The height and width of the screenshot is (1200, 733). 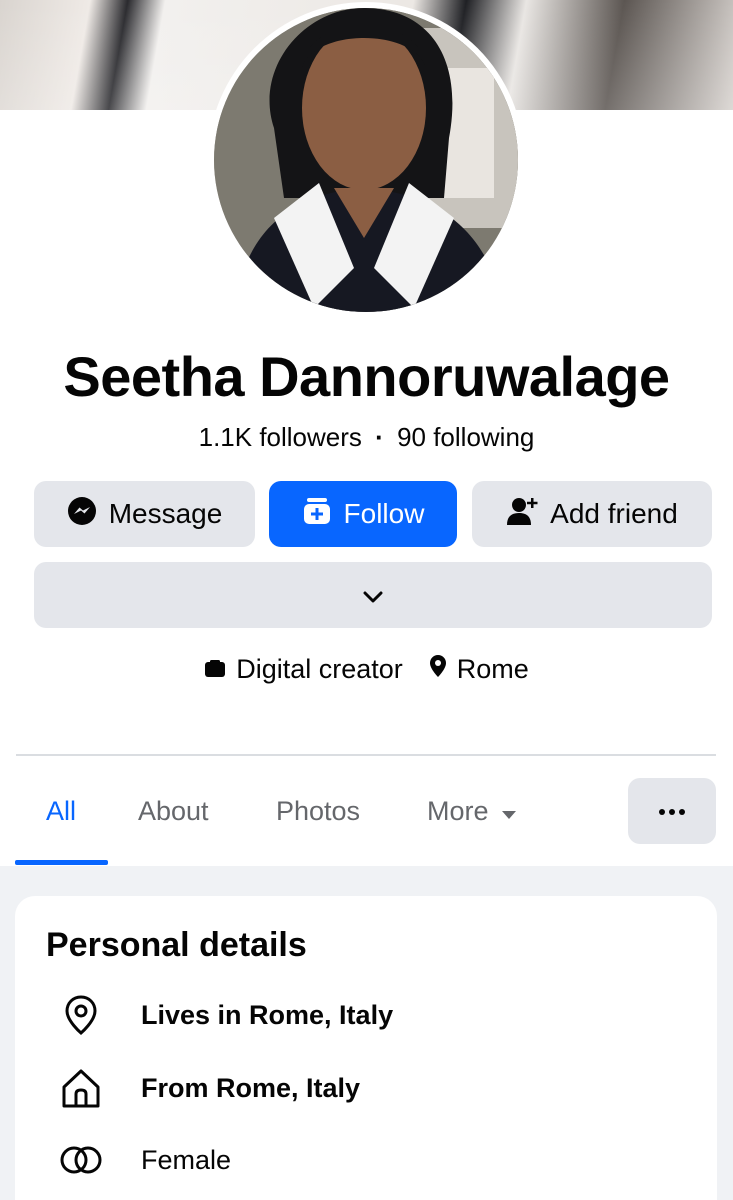 What do you see at coordinates (267, 1014) in the screenshot?
I see `lives-in-text: Lives in Rome, Italy` at bounding box center [267, 1014].